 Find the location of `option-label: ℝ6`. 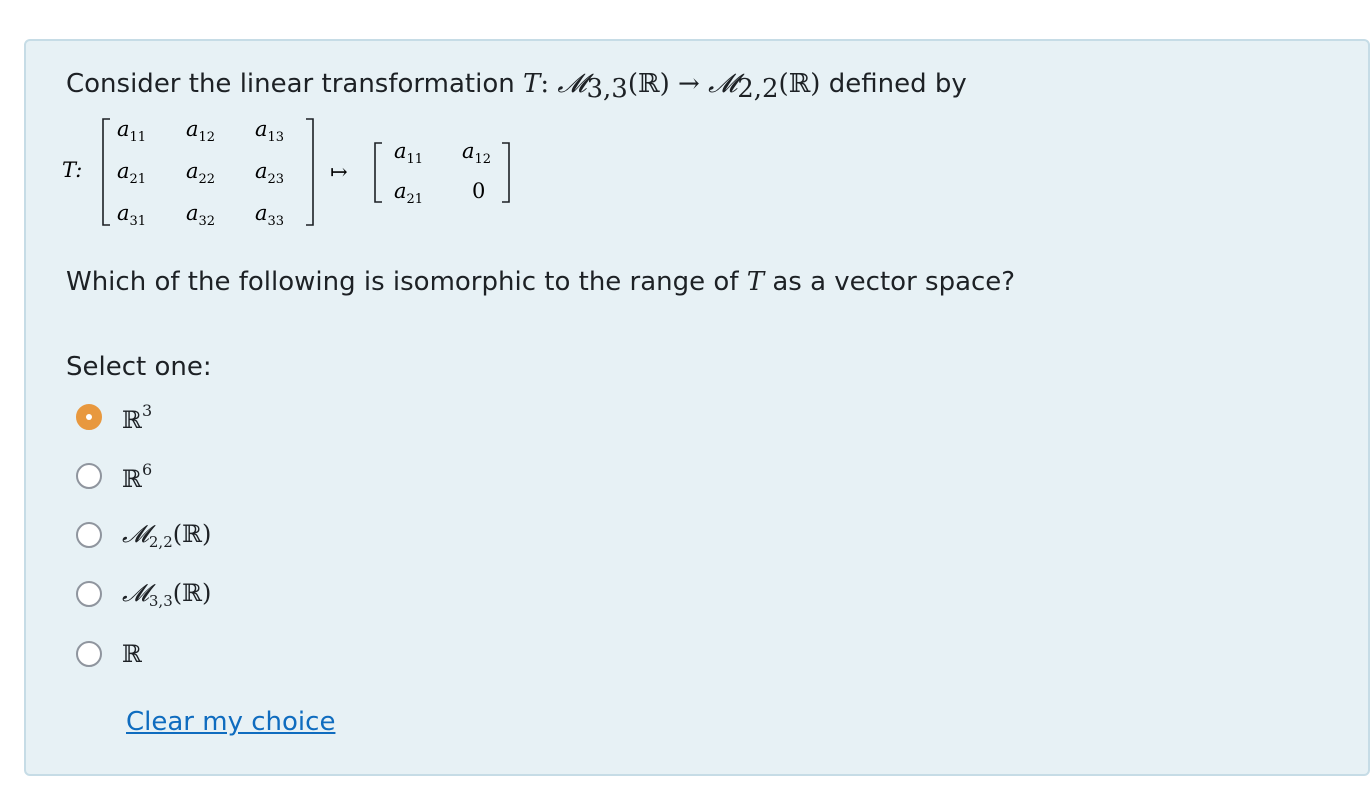

option-label: ℝ6 is located at coordinates (137, 476).